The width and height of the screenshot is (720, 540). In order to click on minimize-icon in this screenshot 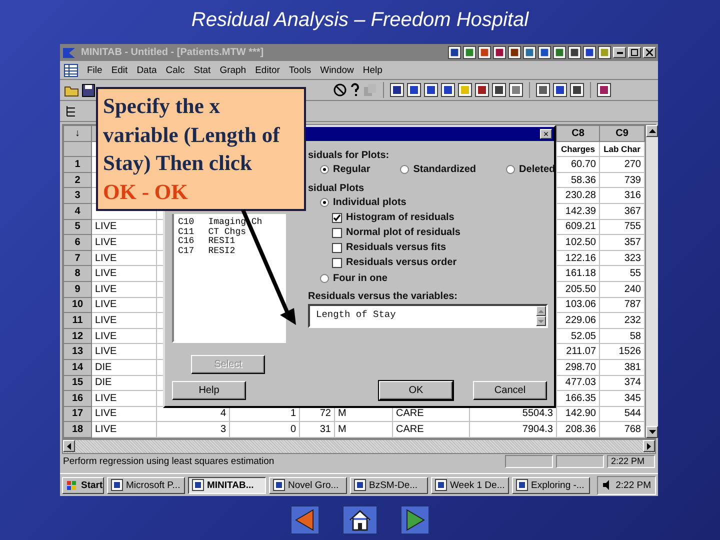, I will do `click(619, 53)`.